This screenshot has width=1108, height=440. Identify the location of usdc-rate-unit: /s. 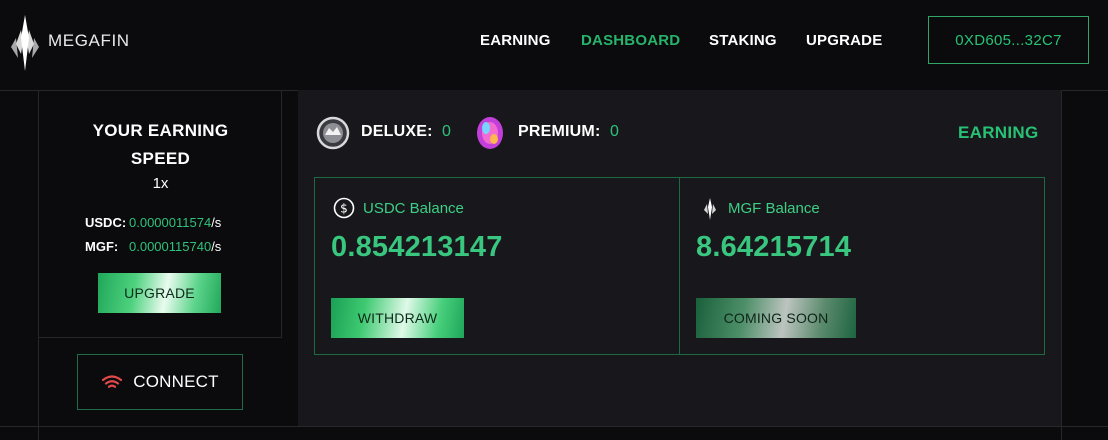
(216, 222).